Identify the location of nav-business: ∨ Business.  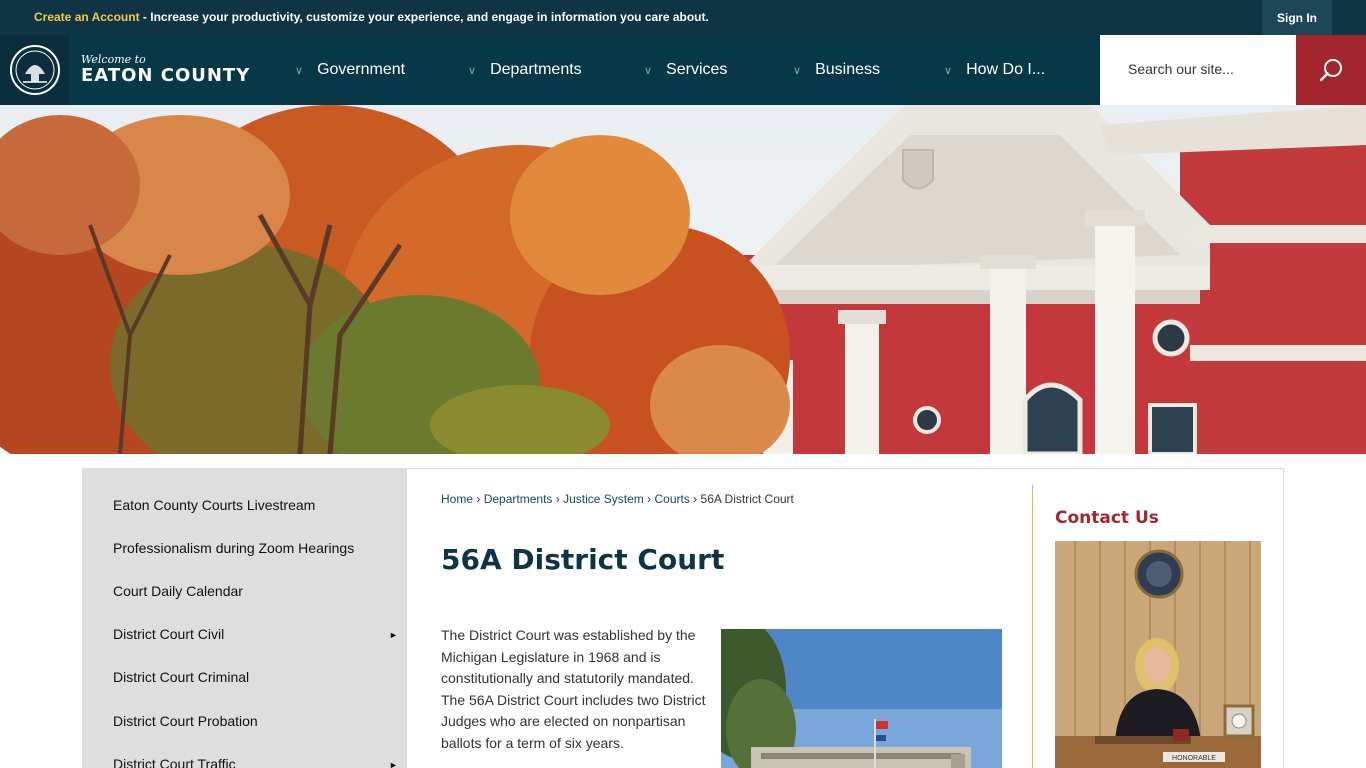
(836, 70).